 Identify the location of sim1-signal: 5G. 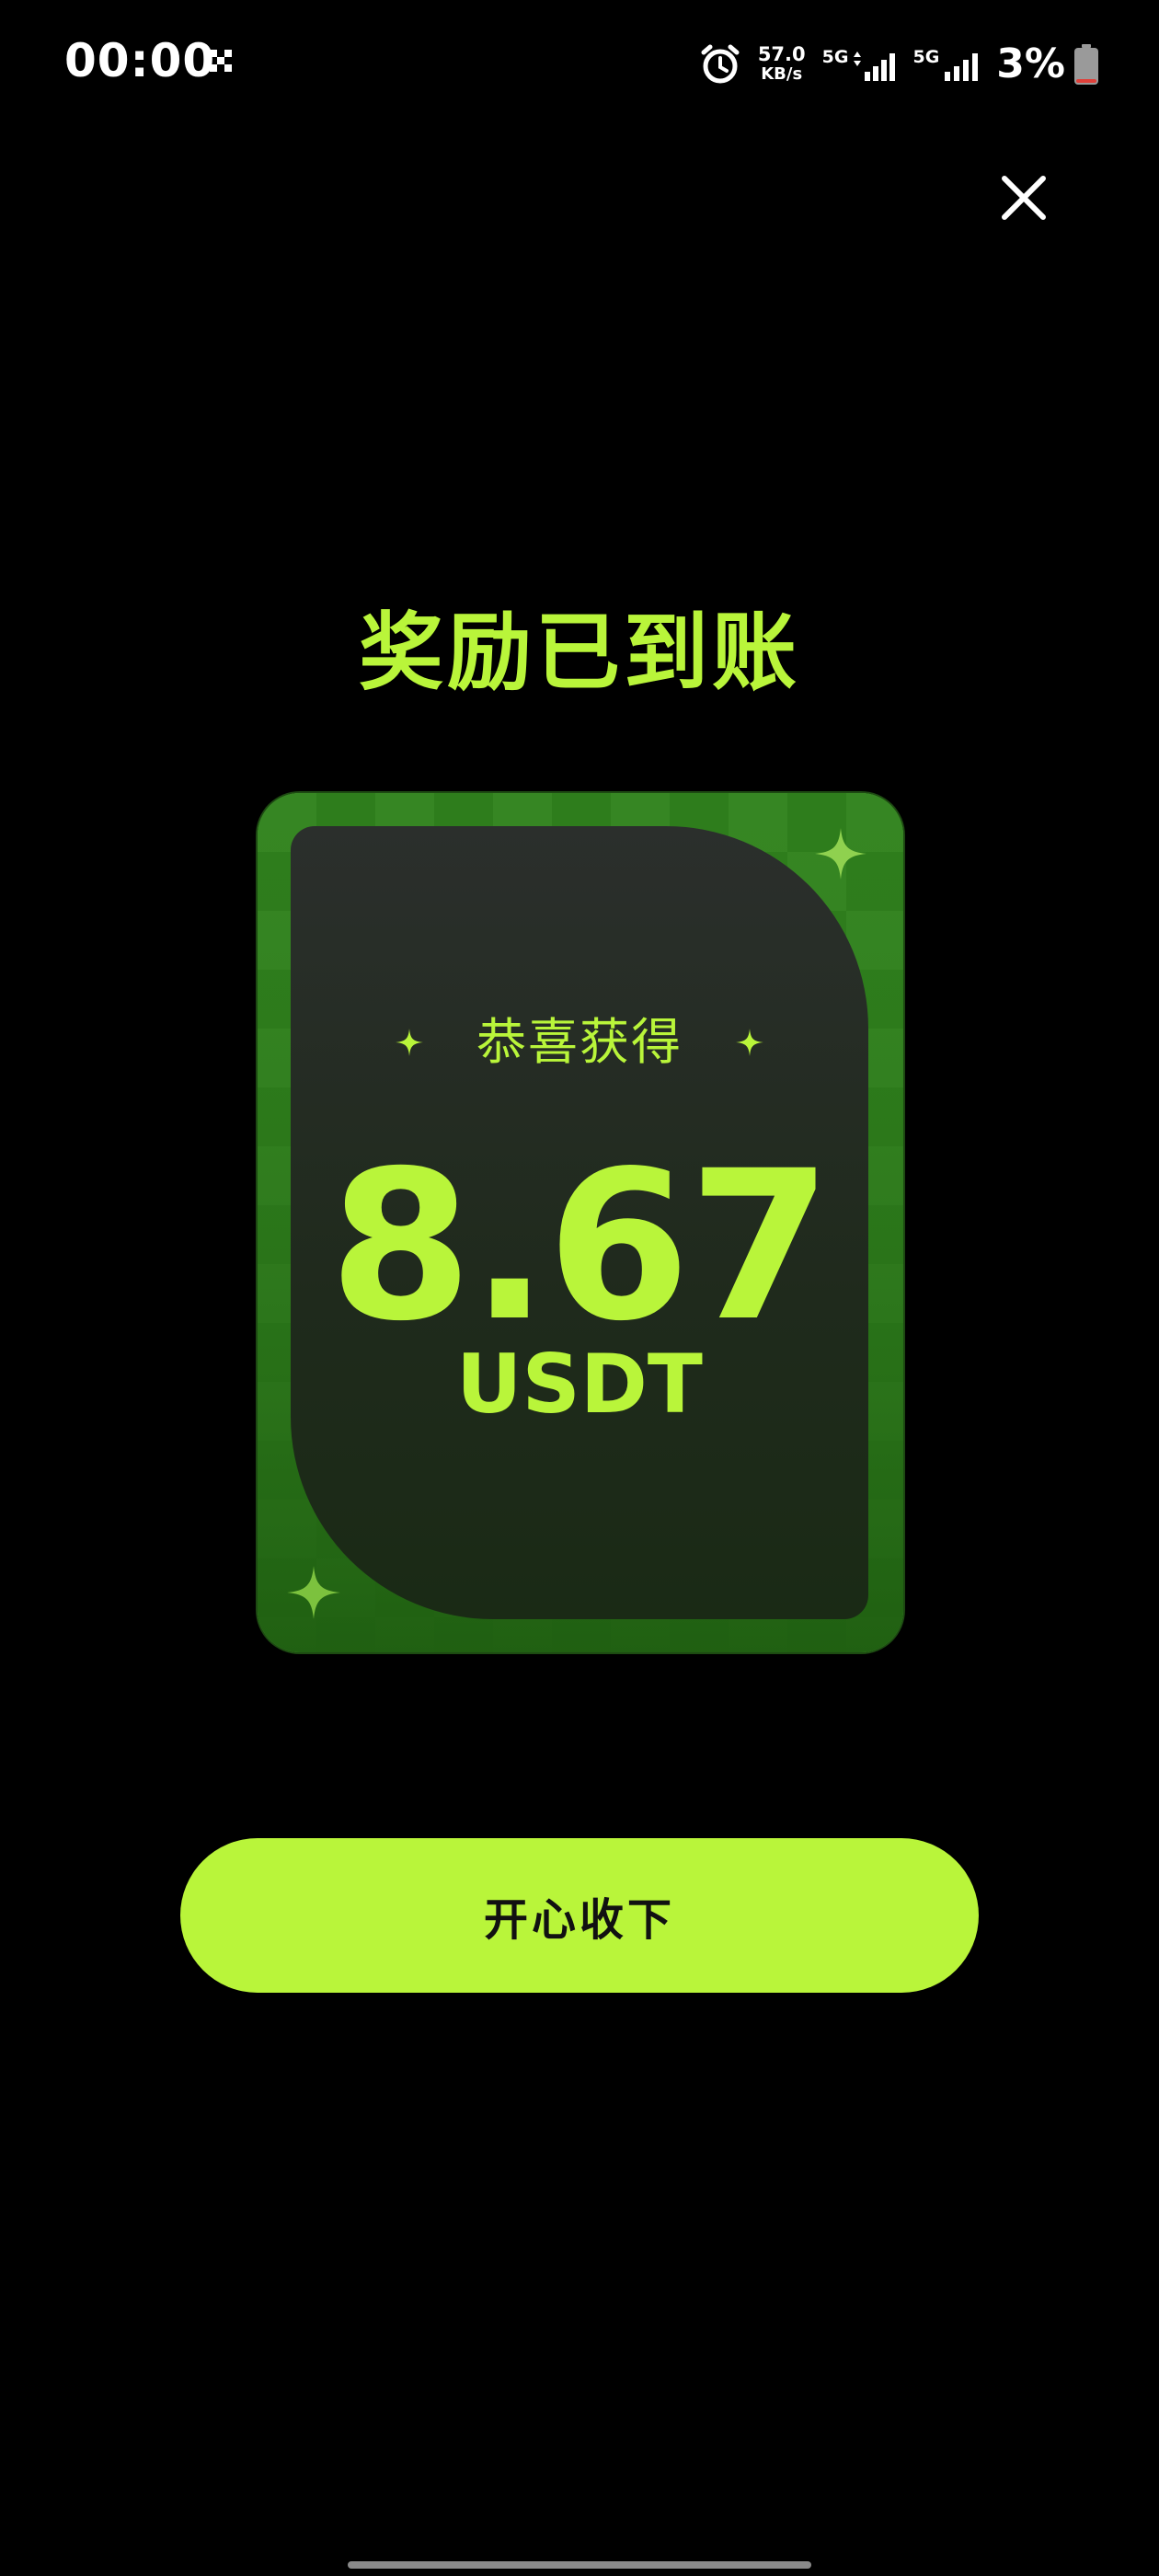
(861, 64).